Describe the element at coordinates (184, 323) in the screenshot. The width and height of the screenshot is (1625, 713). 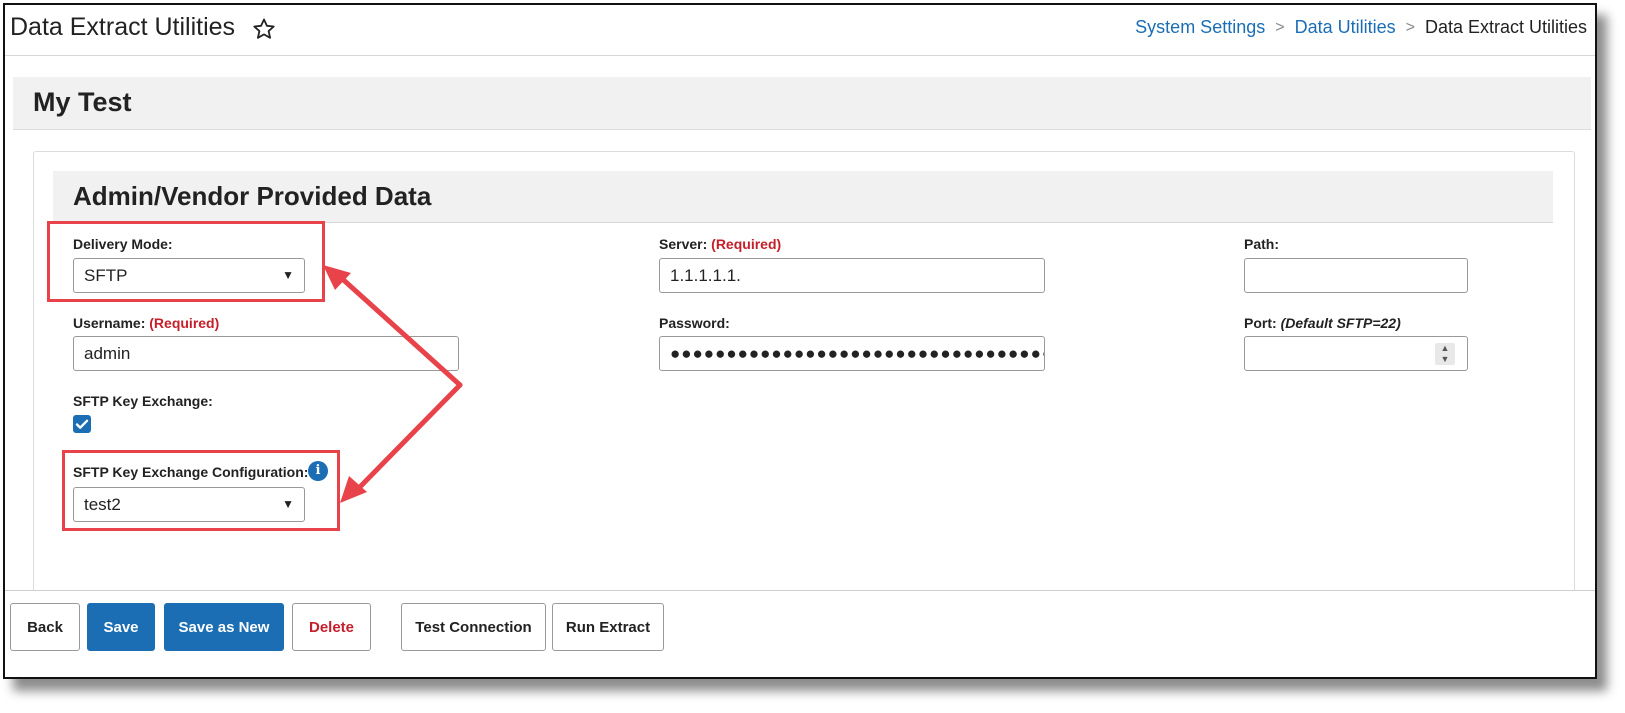
I see `username-required: (Required)` at that location.